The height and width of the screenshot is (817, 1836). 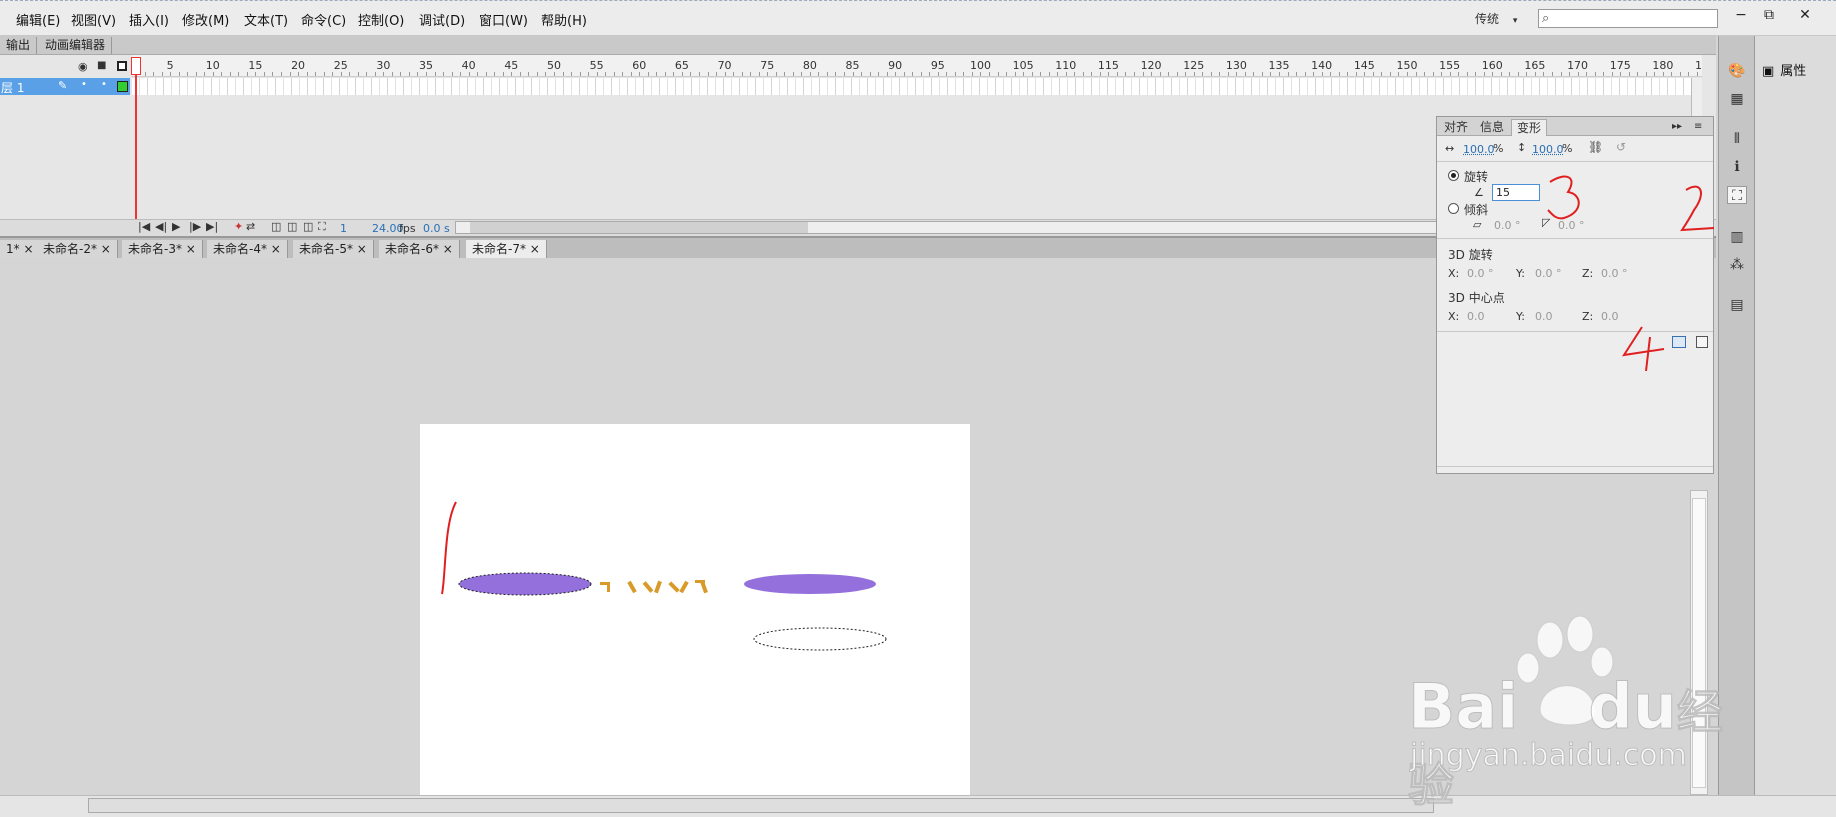 What do you see at coordinates (136, 146) in the screenshot?
I see `playhead` at bounding box center [136, 146].